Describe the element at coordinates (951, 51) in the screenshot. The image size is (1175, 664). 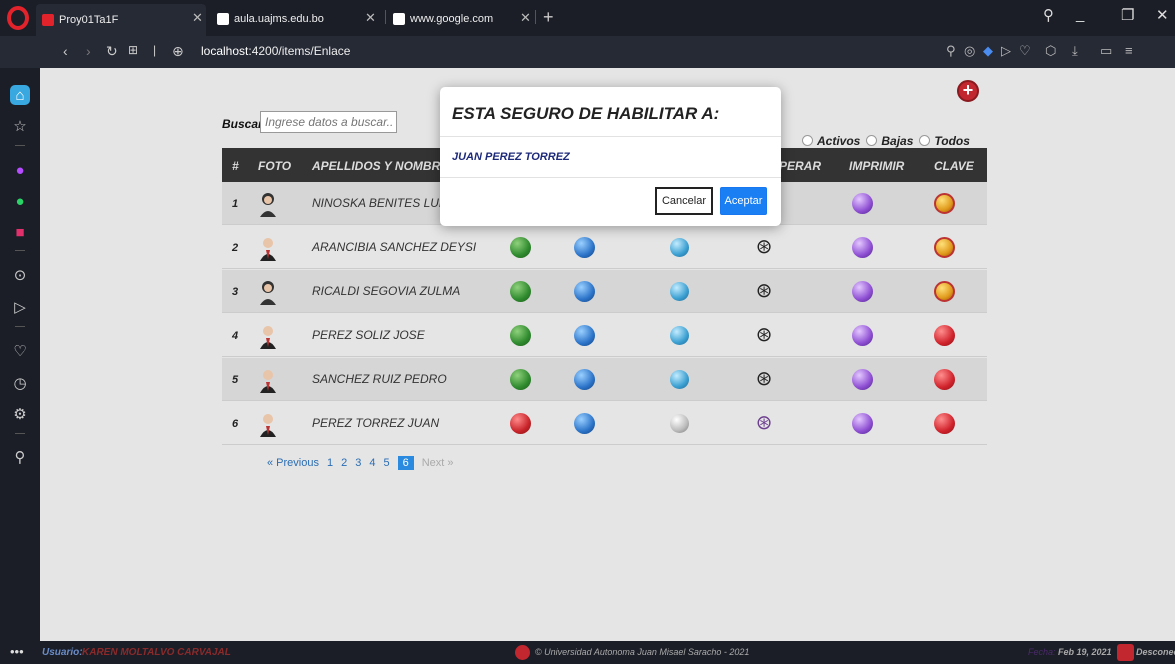
I see `search-icon: ⚲` at that location.